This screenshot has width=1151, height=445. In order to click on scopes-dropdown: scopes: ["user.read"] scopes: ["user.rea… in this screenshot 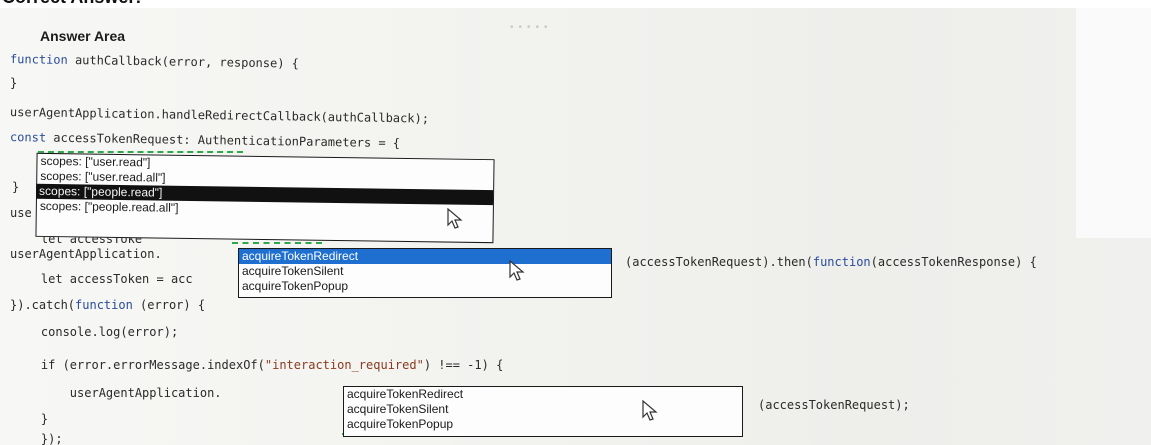, I will do `click(265, 198)`.